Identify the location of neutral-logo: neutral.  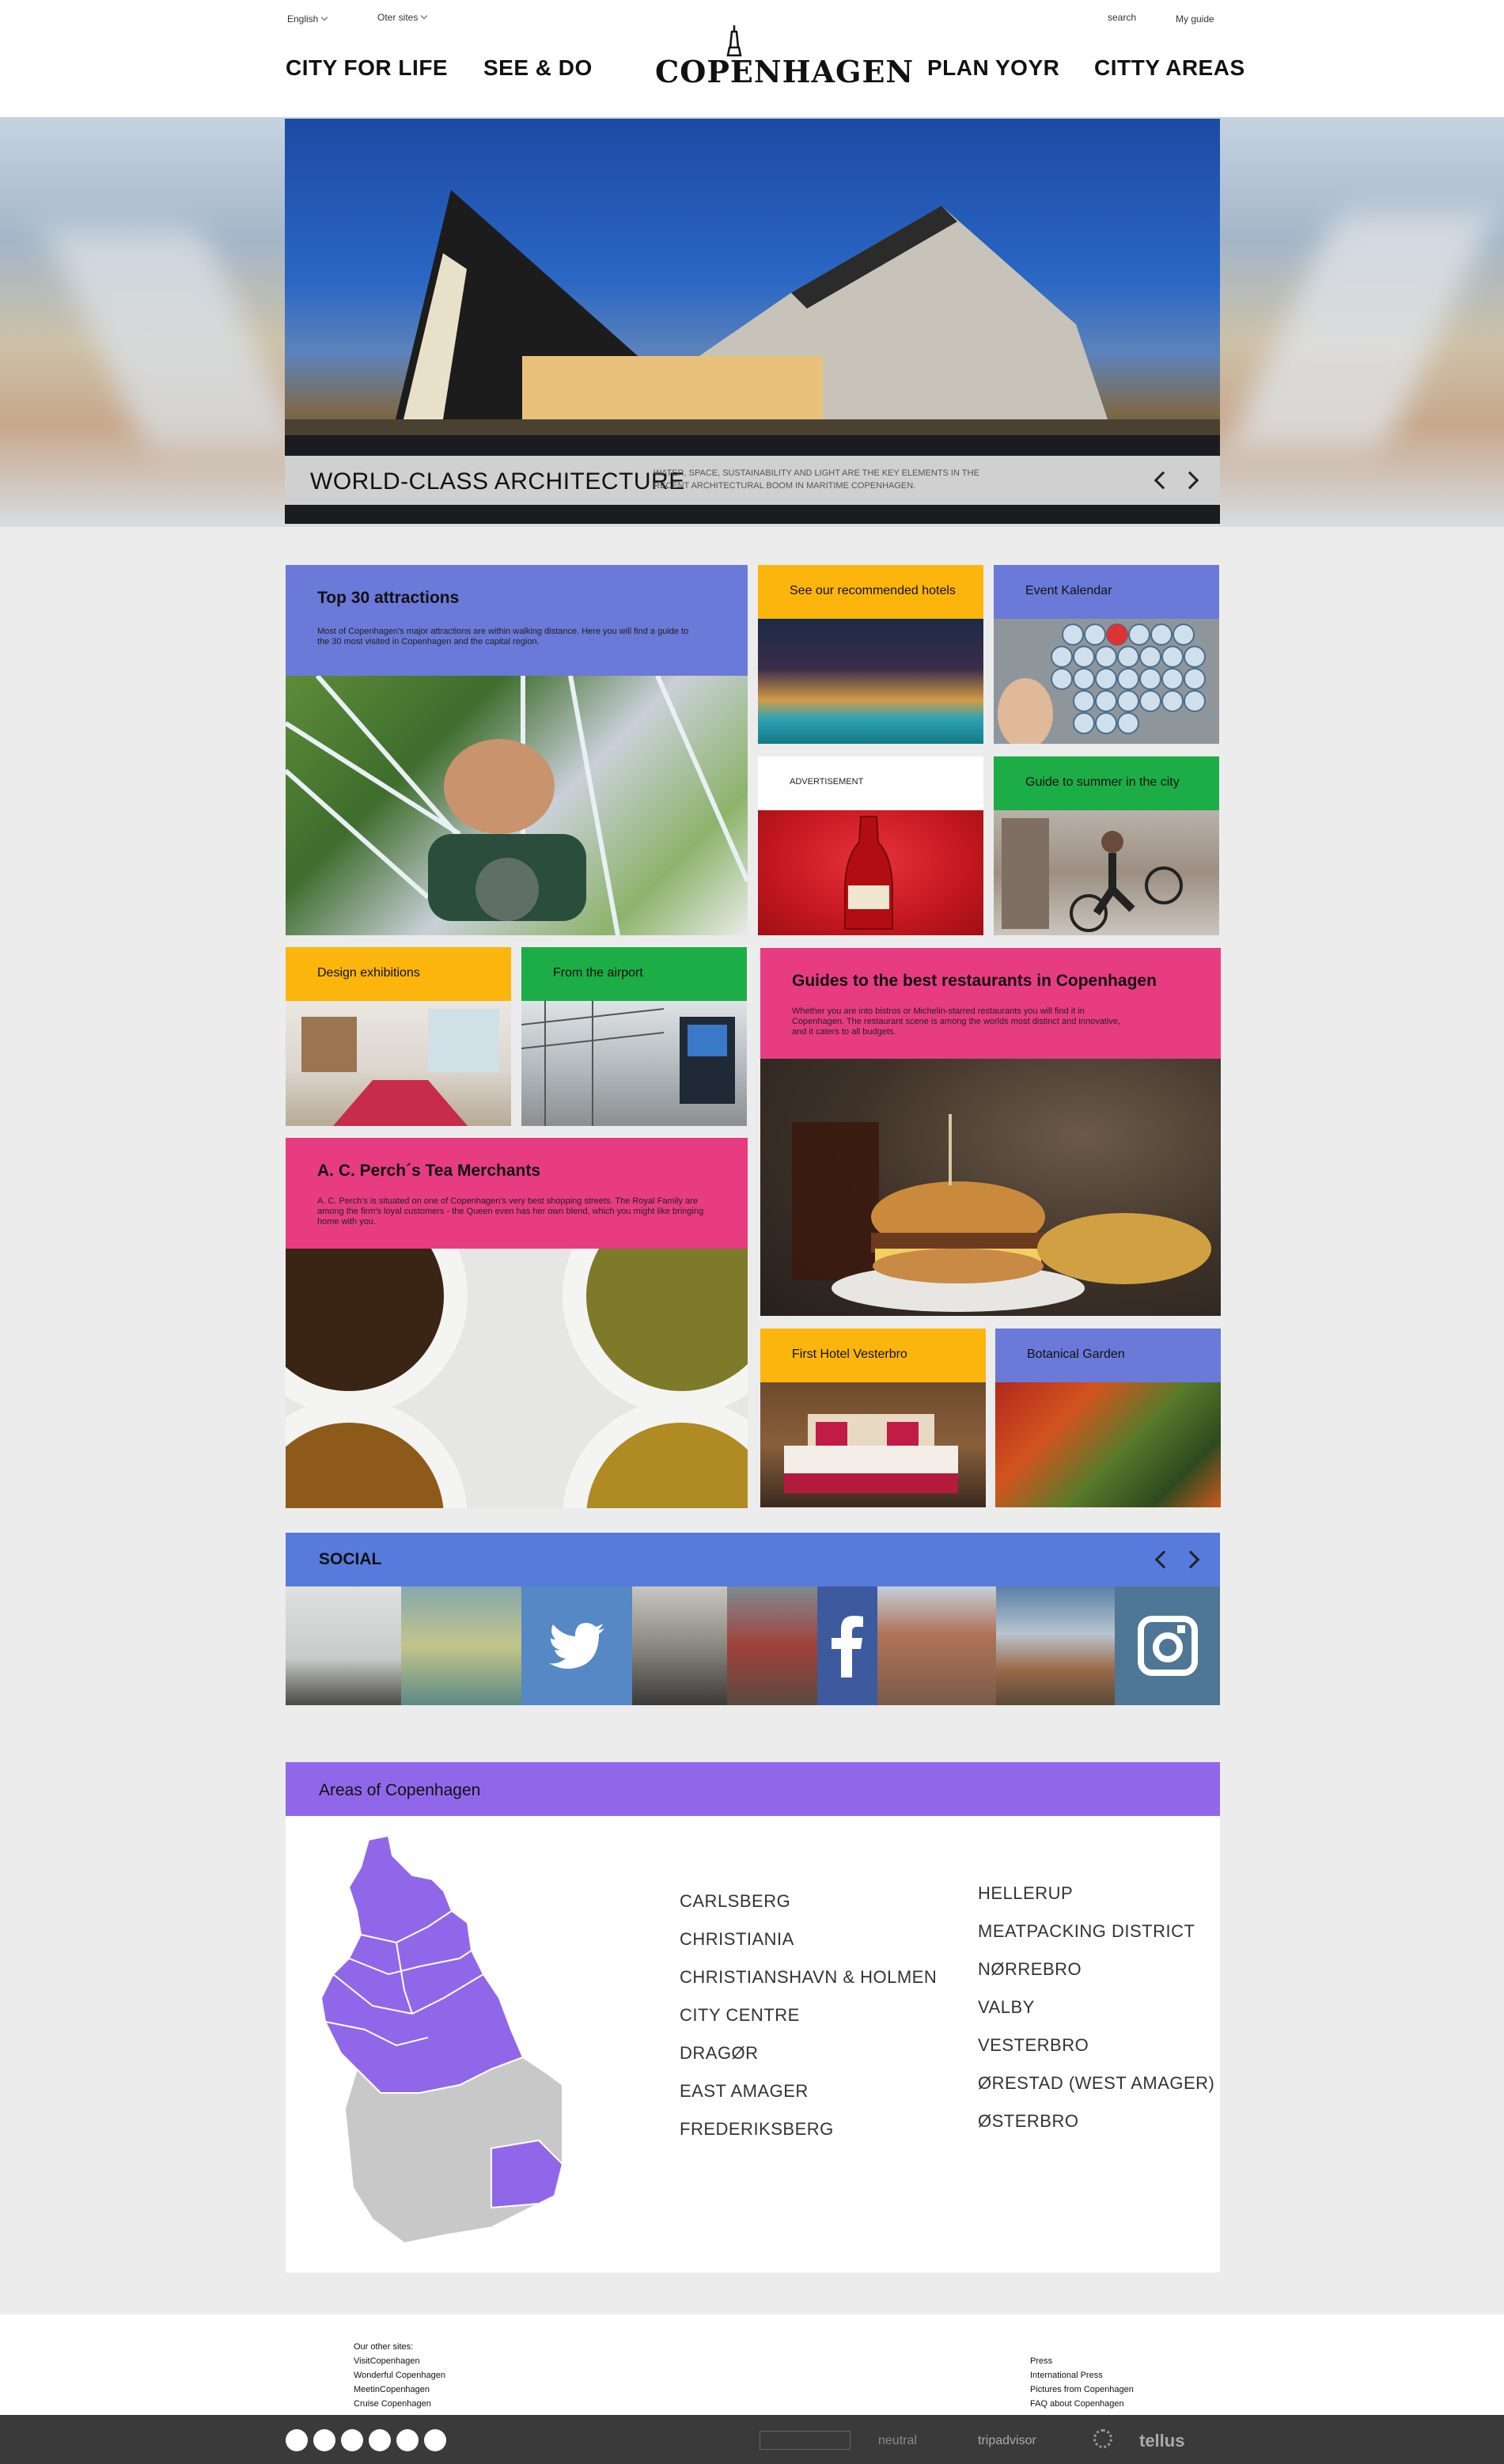
(897, 2440).